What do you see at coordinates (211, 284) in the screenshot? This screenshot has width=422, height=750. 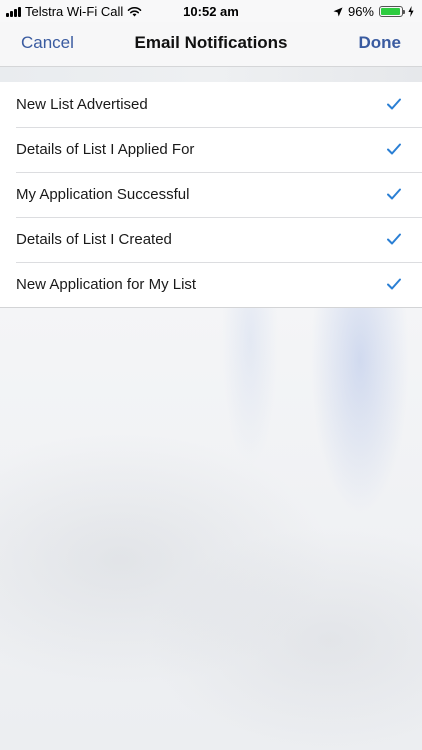 I see `notification-row-new-application: New Application for My List` at bounding box center [211, 284].